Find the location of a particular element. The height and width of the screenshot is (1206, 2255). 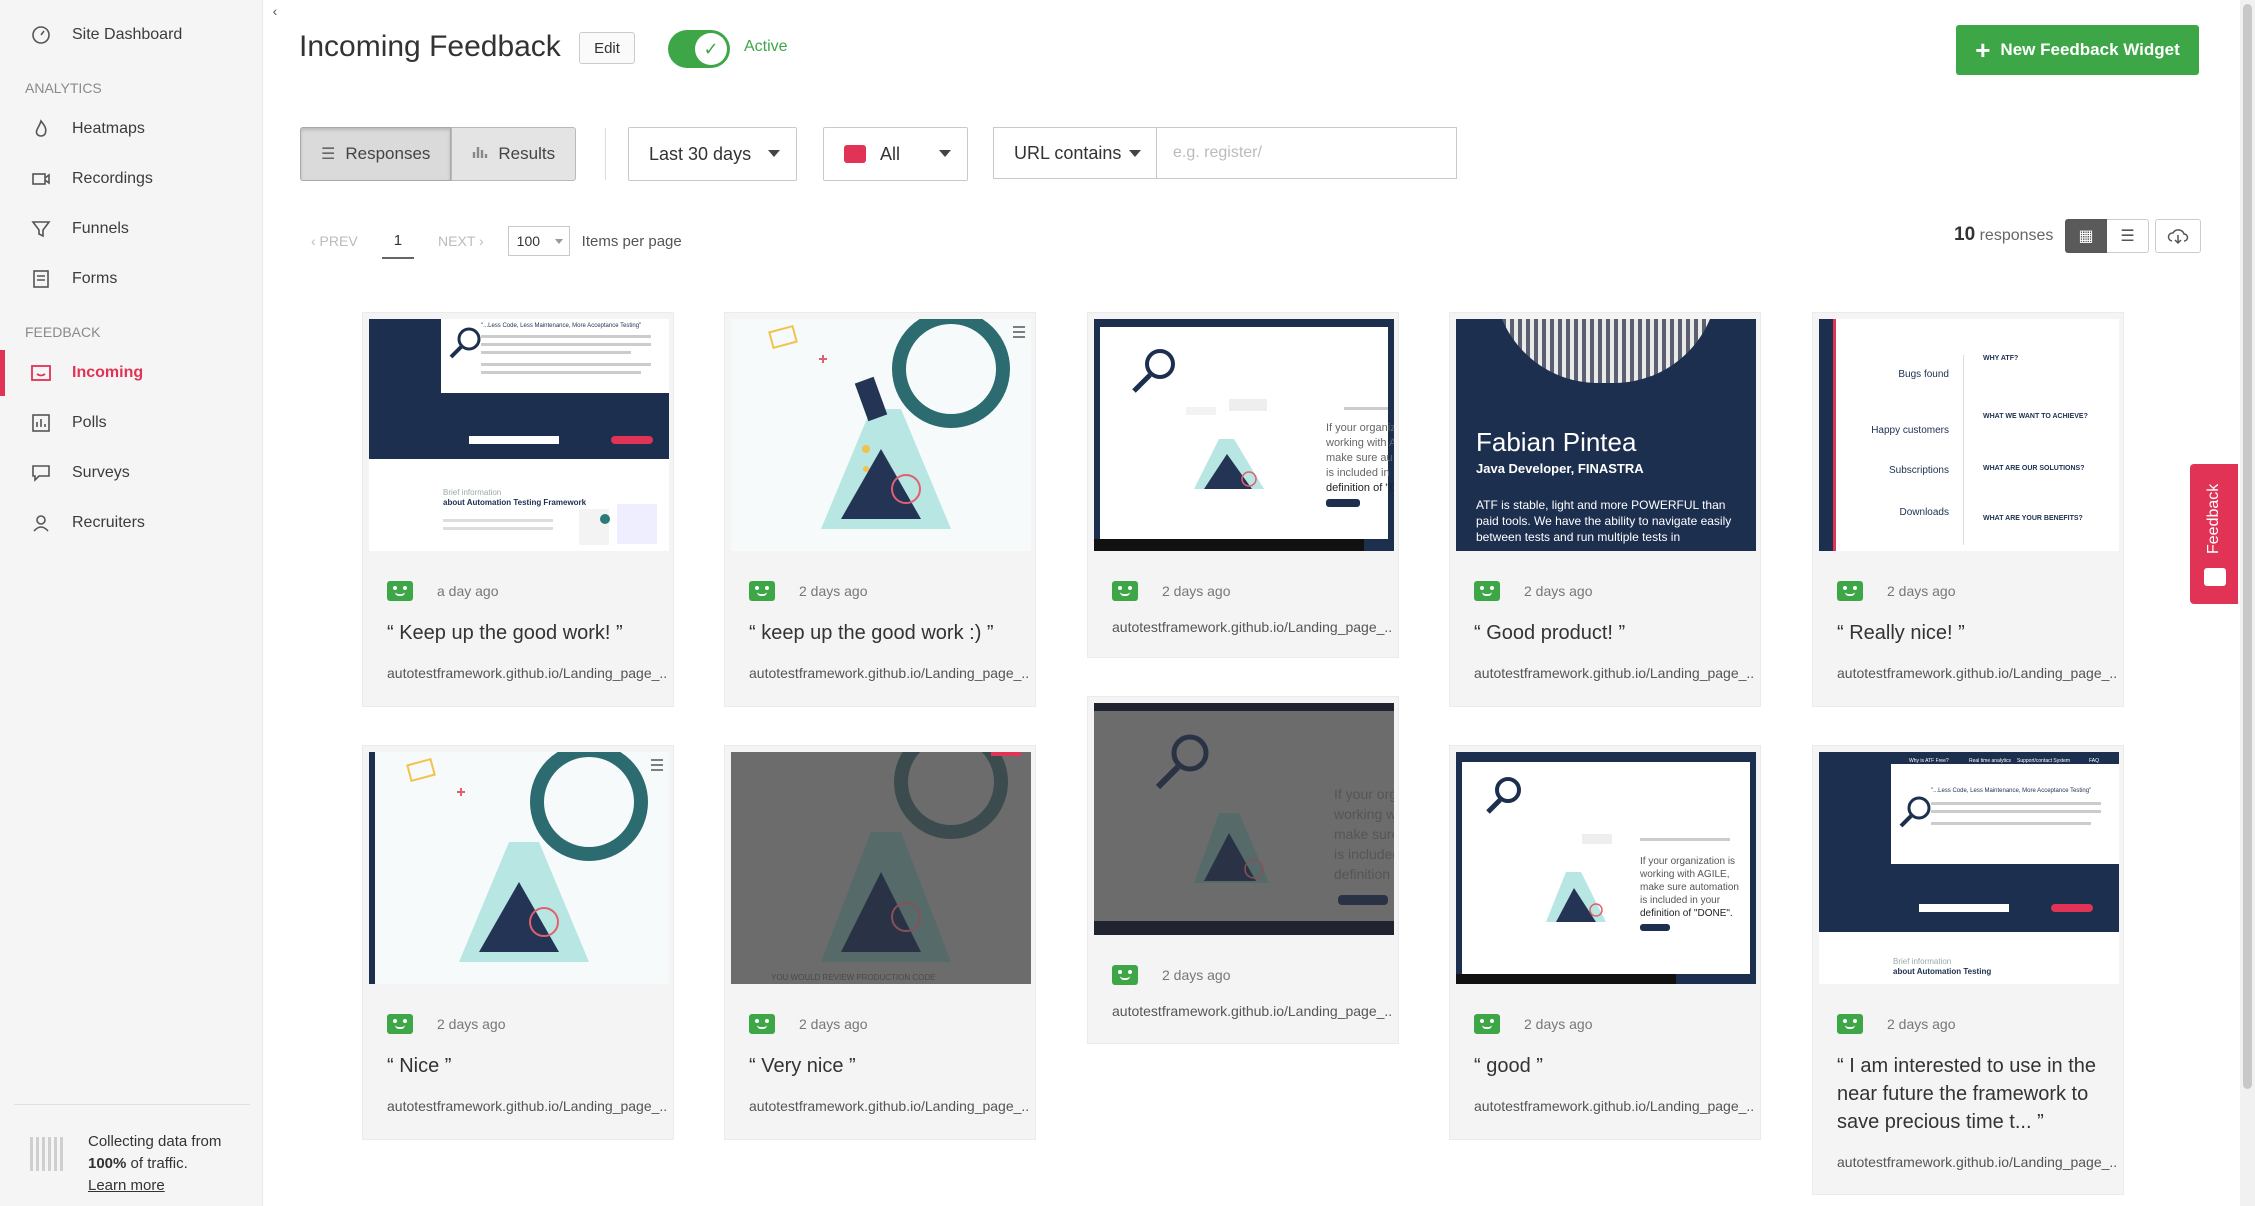

sidebar-item-heatmaps: Heatmaps is located at coordinates (131, 129).